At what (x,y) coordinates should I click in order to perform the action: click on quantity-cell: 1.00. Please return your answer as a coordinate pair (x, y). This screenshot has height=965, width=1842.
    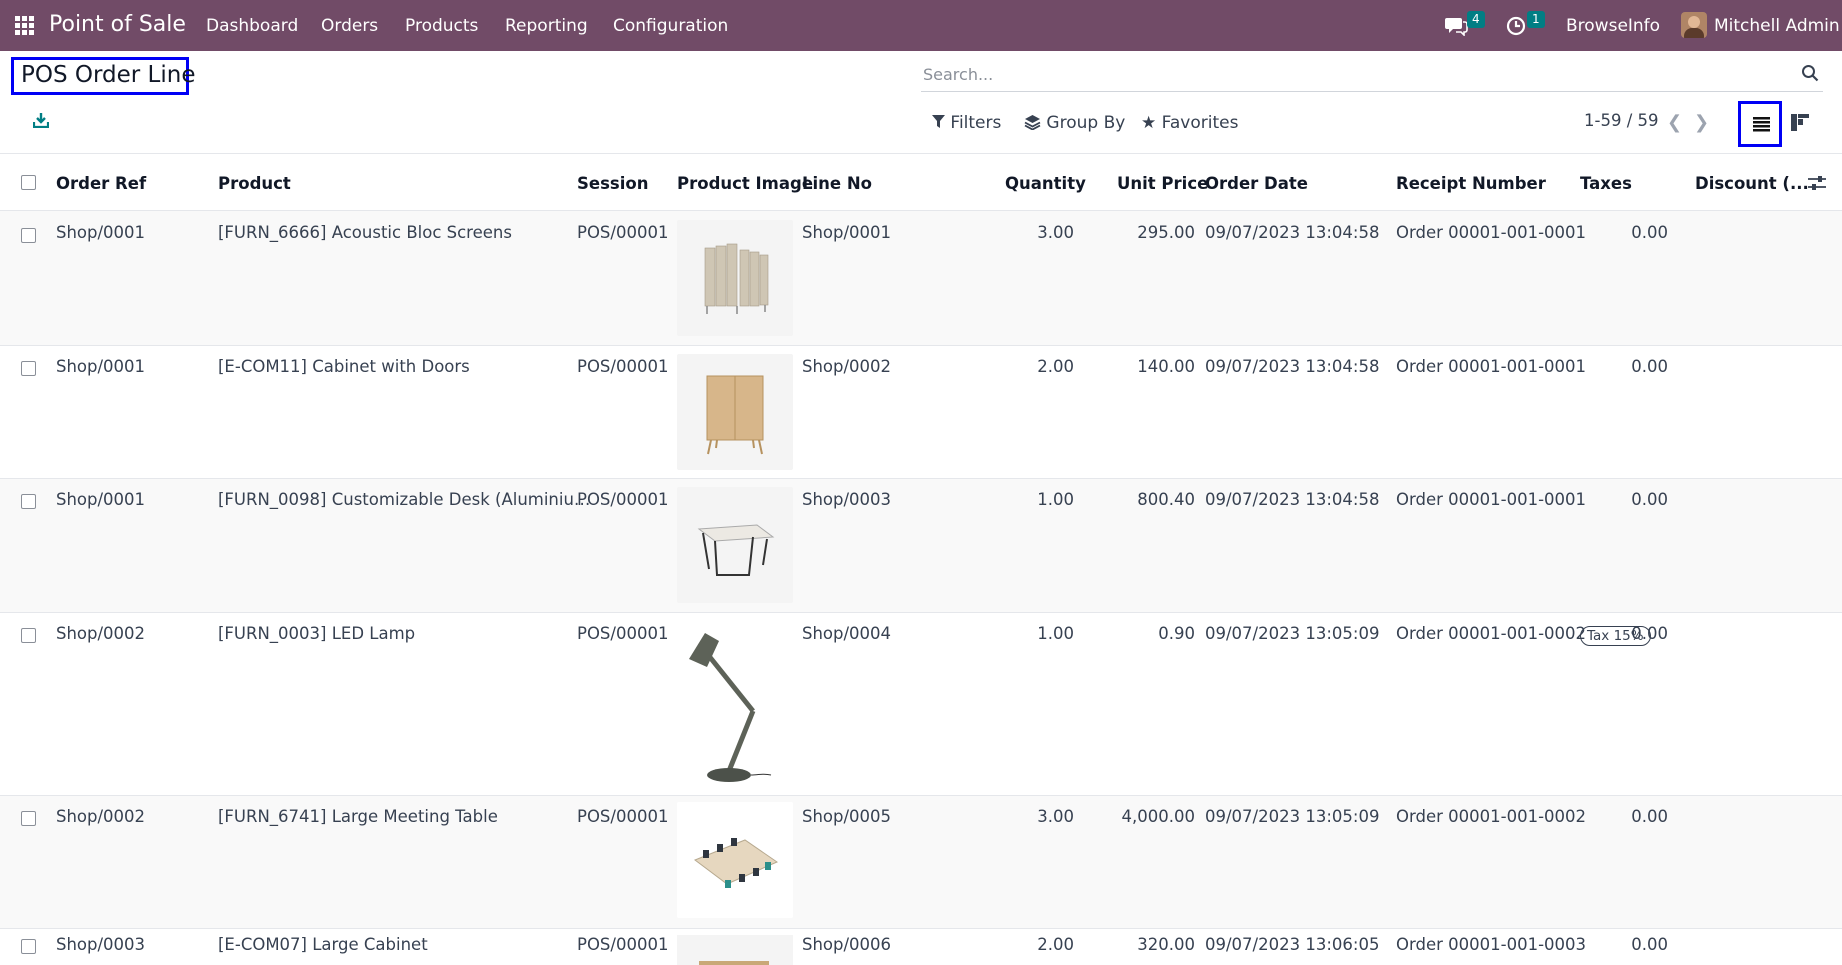
    Looking at the image, I should click on (1055, 633).